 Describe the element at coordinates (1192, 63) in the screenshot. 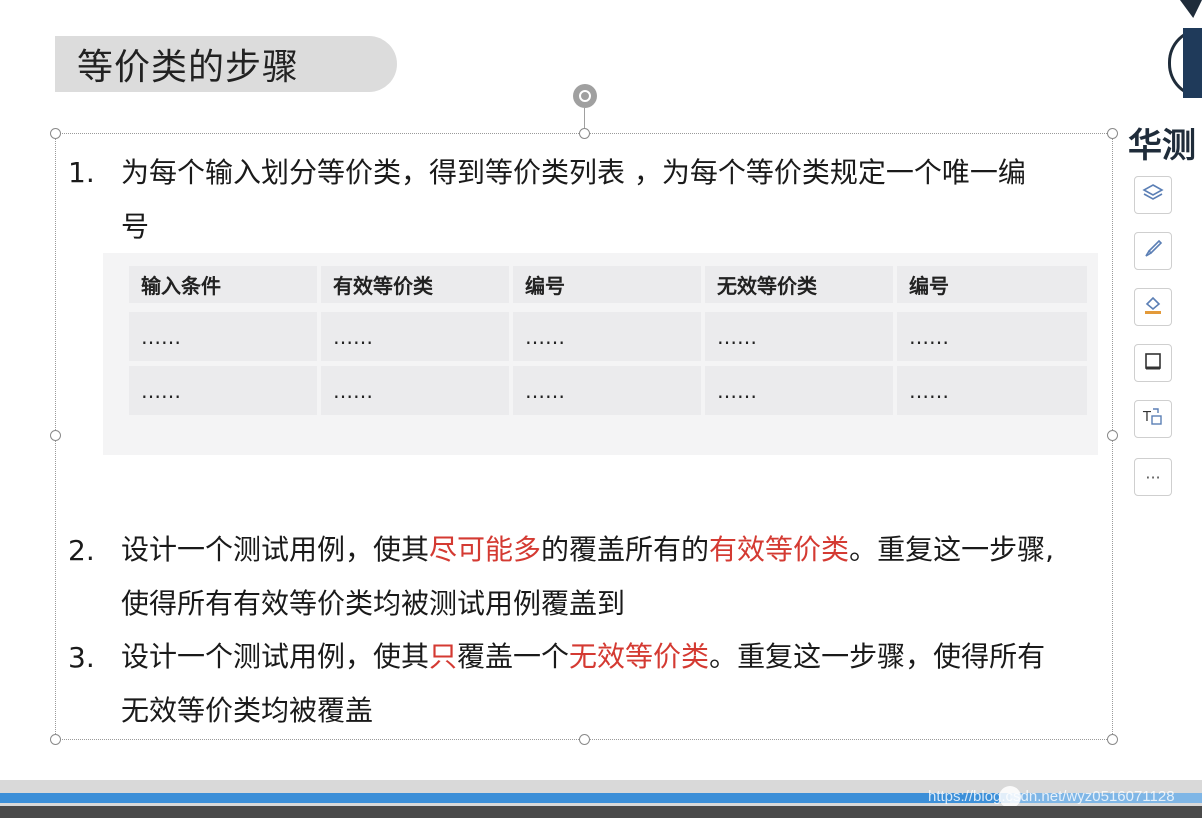

I see `brand-logo-fill` at that location.